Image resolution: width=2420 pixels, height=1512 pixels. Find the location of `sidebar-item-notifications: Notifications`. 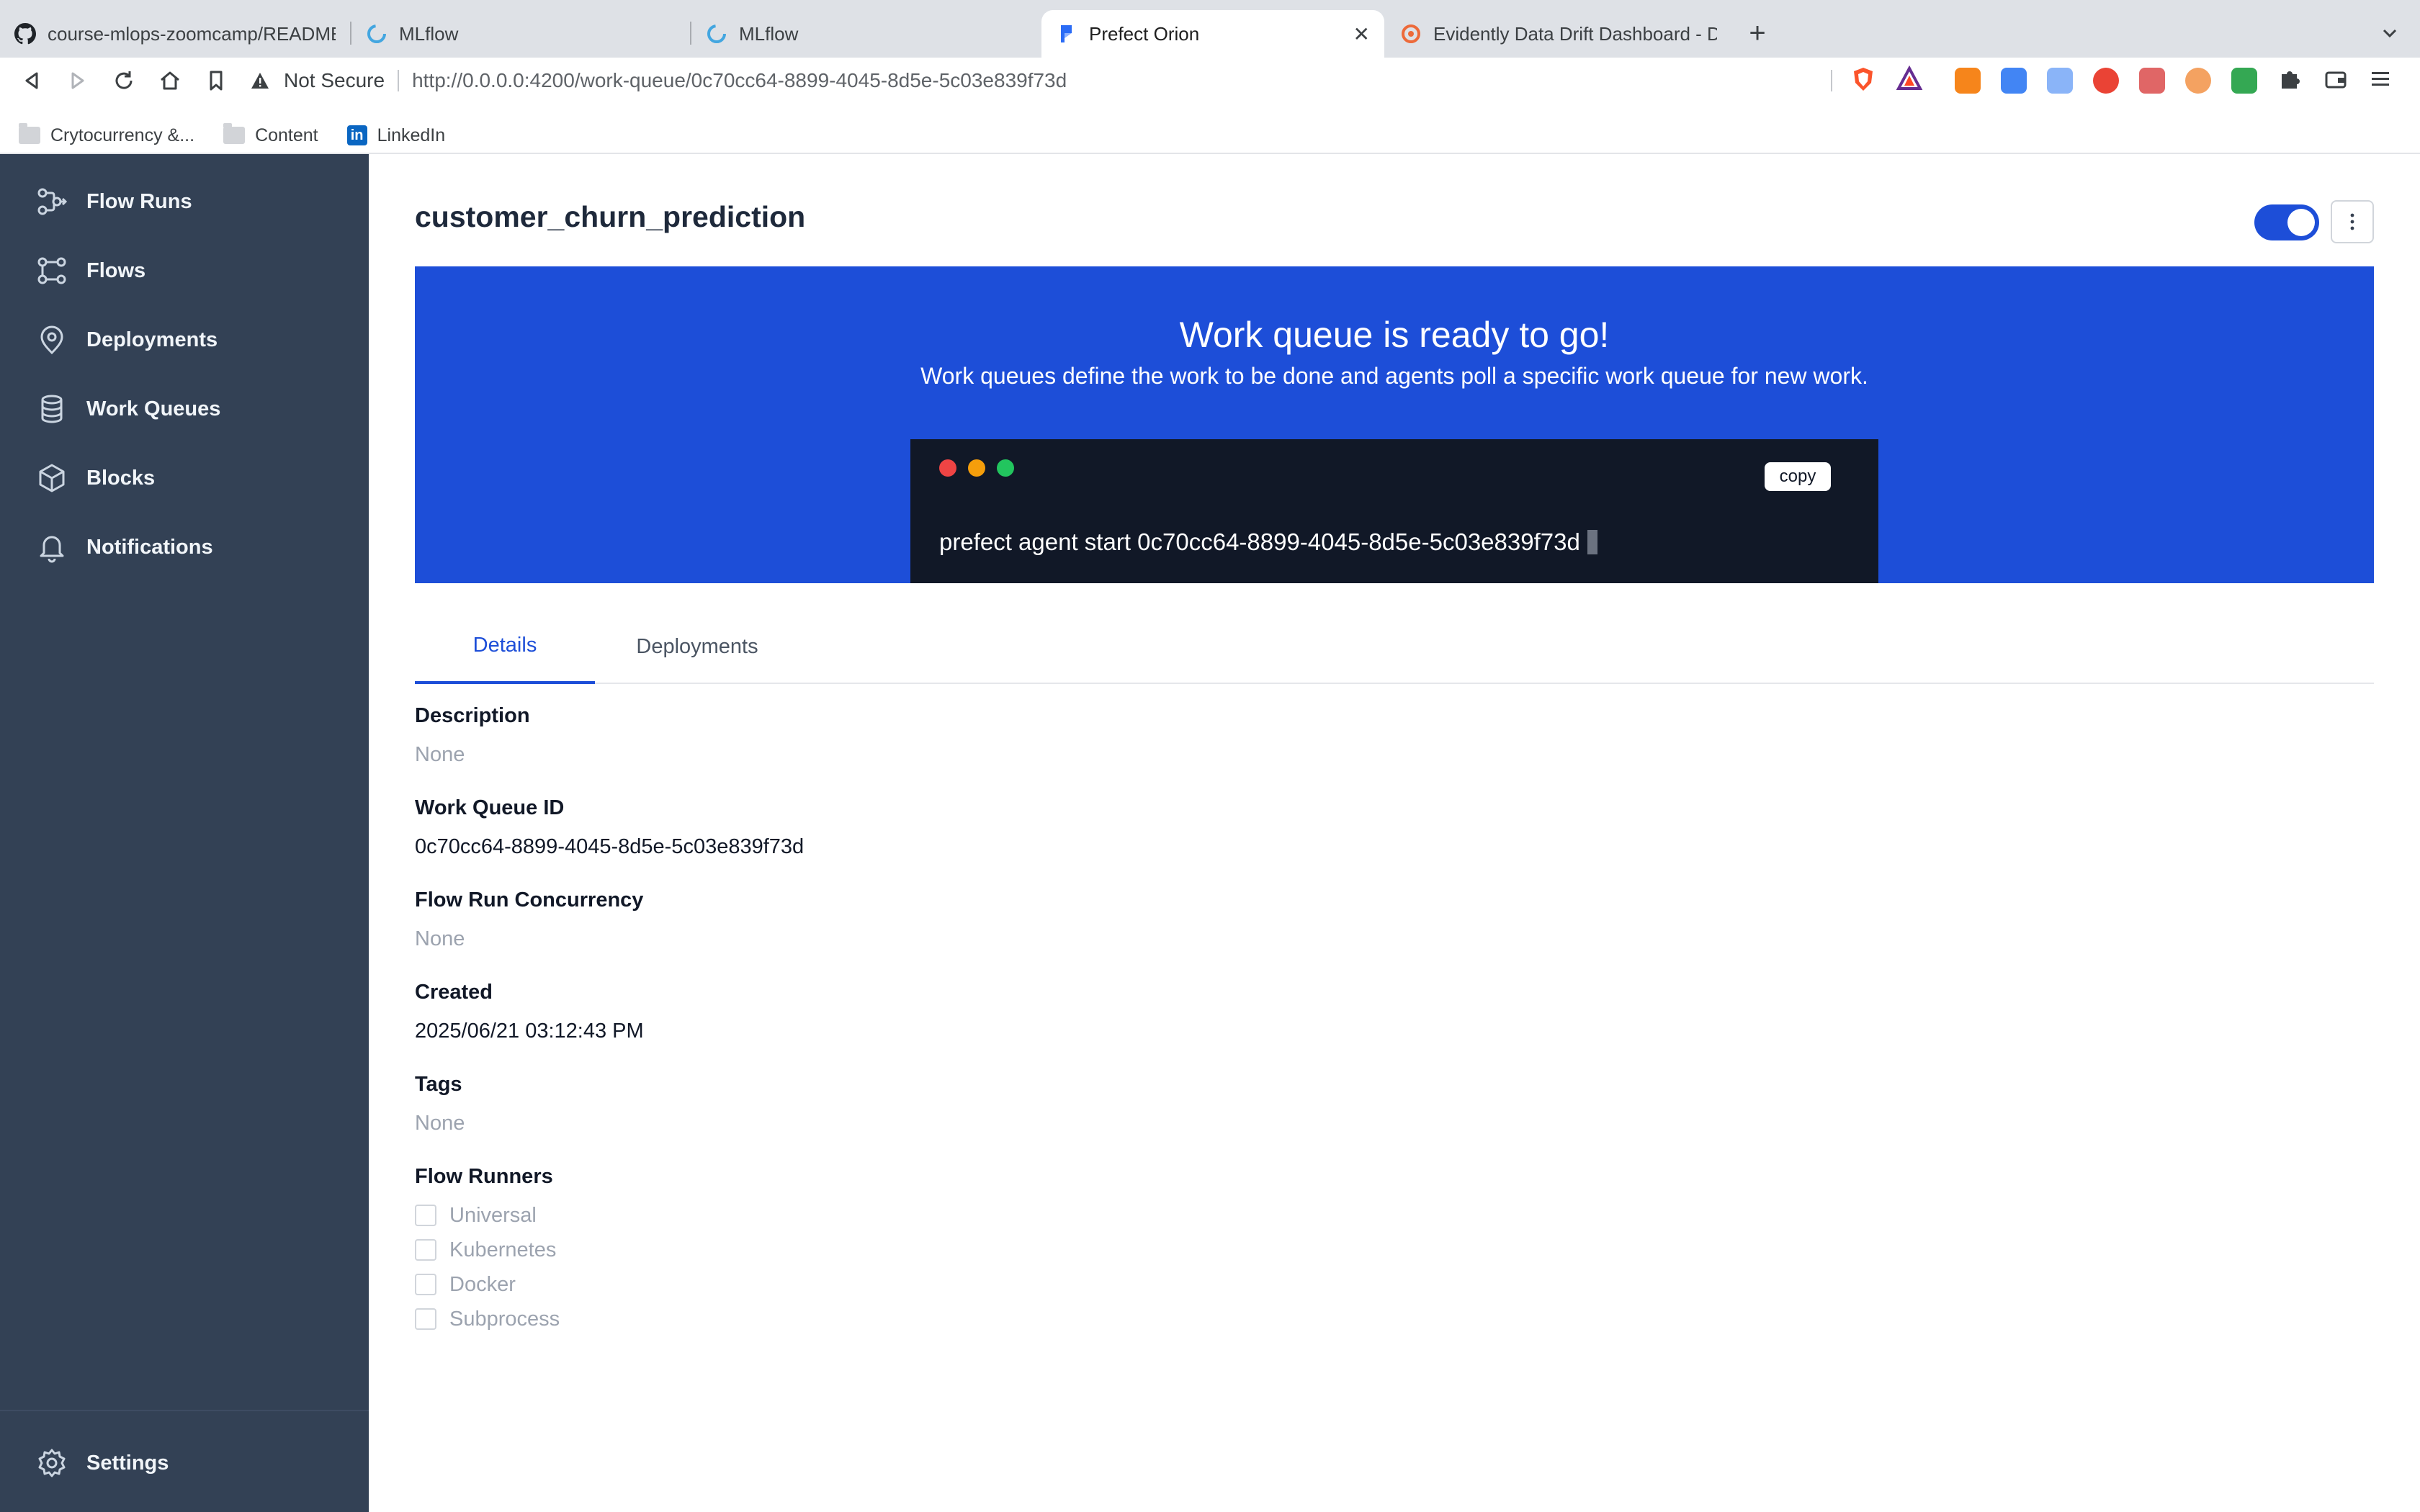

sidebar-item-notifications: Notifications is located at coordinates (124, 547).